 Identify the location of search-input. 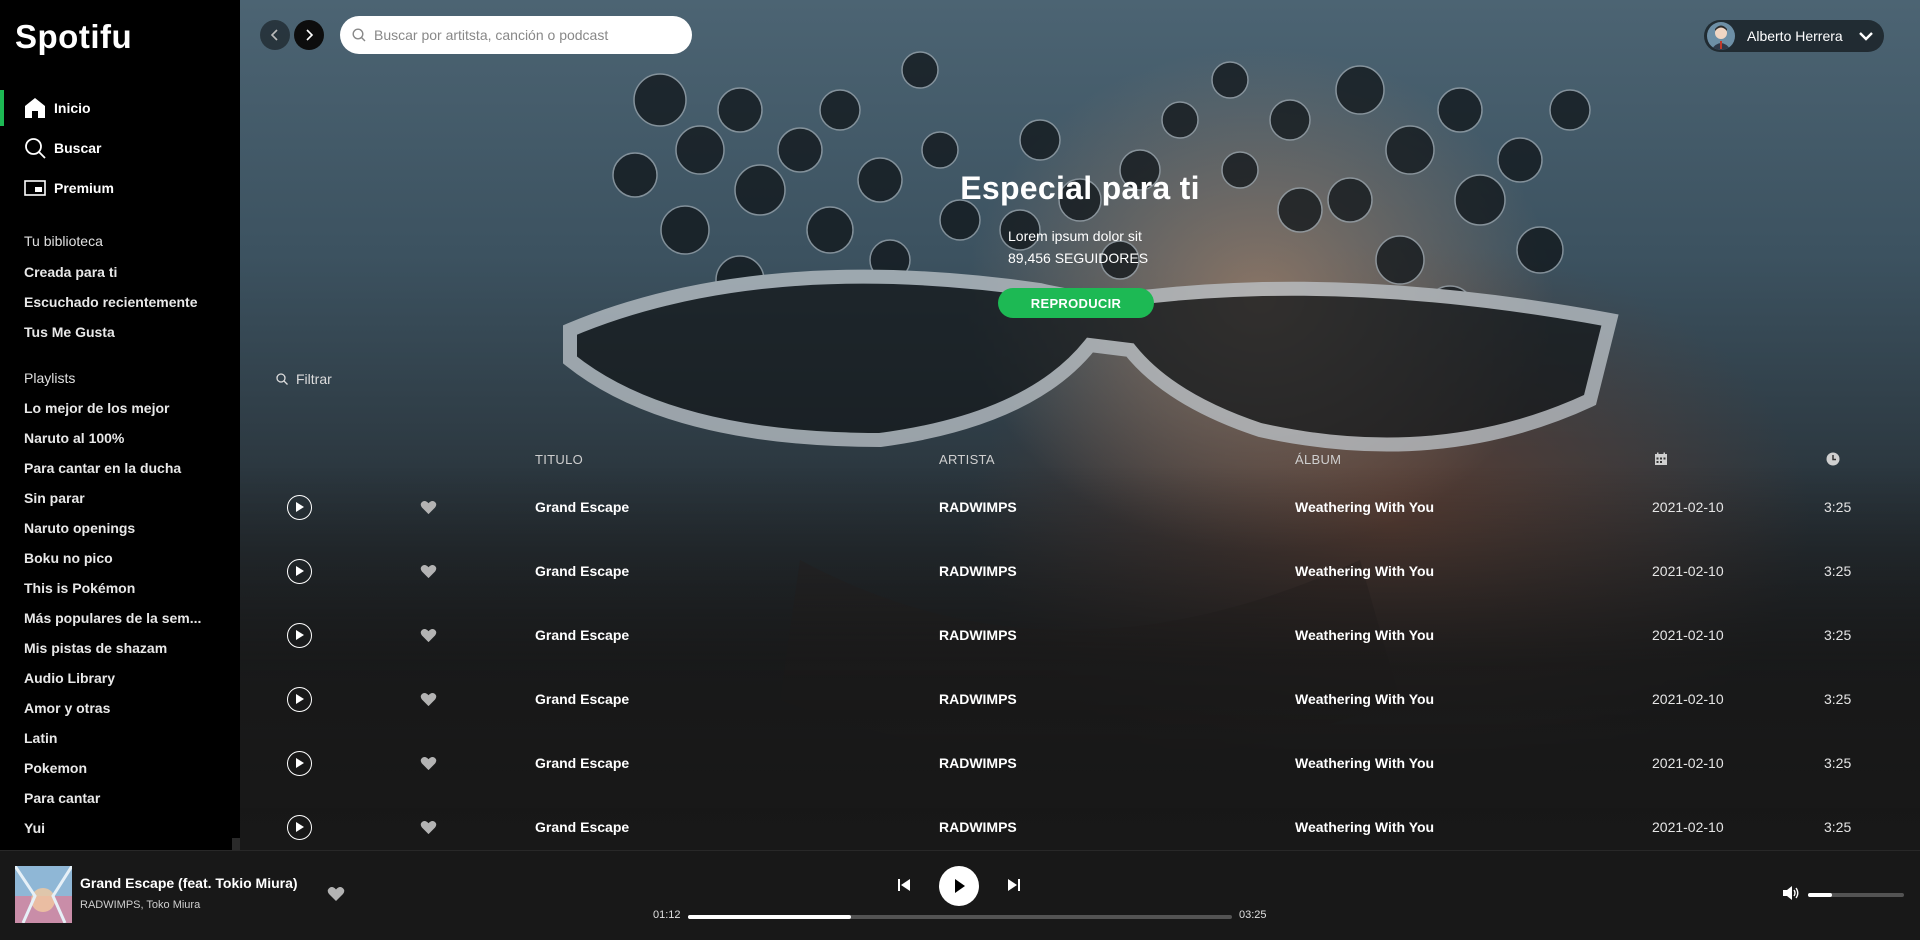
(524, 35).